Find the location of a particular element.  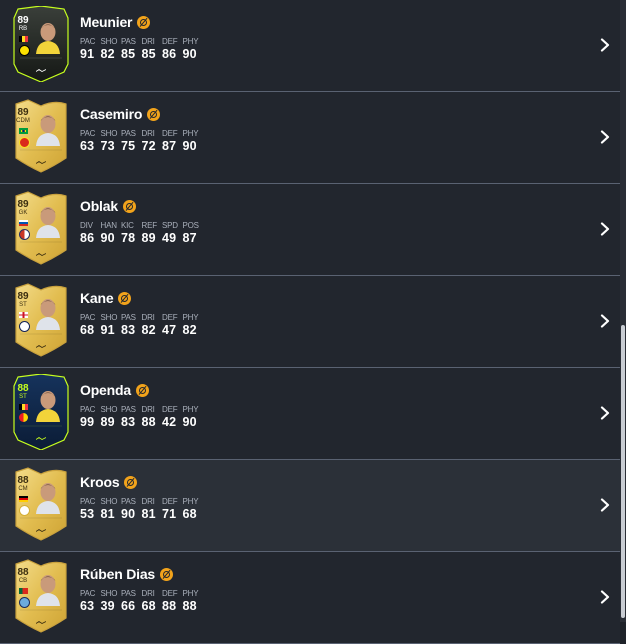

player-card: 88 CM is located at coordinates (41, 504).